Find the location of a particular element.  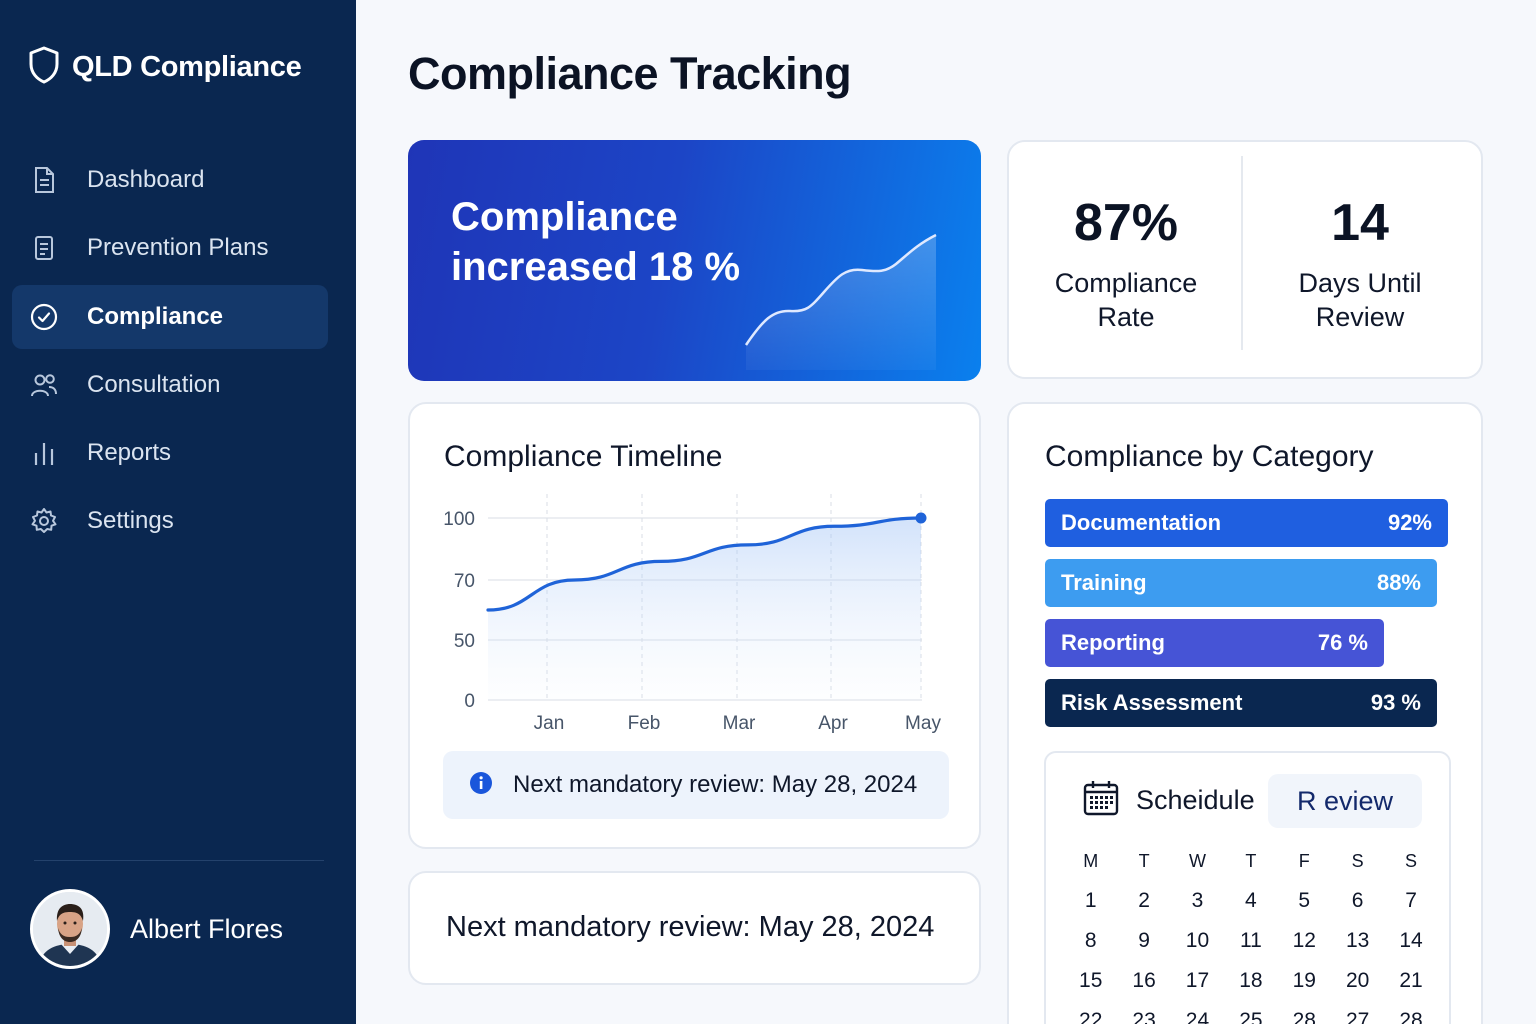

weekday-label: F is located at coordinates (1304, 860).